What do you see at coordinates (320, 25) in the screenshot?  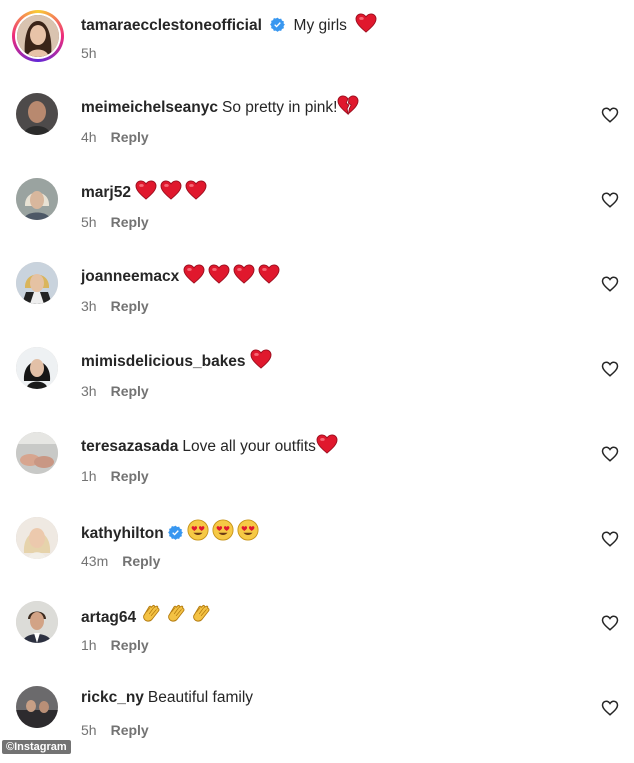 I see `caption-text: My girls` at bounding box center [320, 25].